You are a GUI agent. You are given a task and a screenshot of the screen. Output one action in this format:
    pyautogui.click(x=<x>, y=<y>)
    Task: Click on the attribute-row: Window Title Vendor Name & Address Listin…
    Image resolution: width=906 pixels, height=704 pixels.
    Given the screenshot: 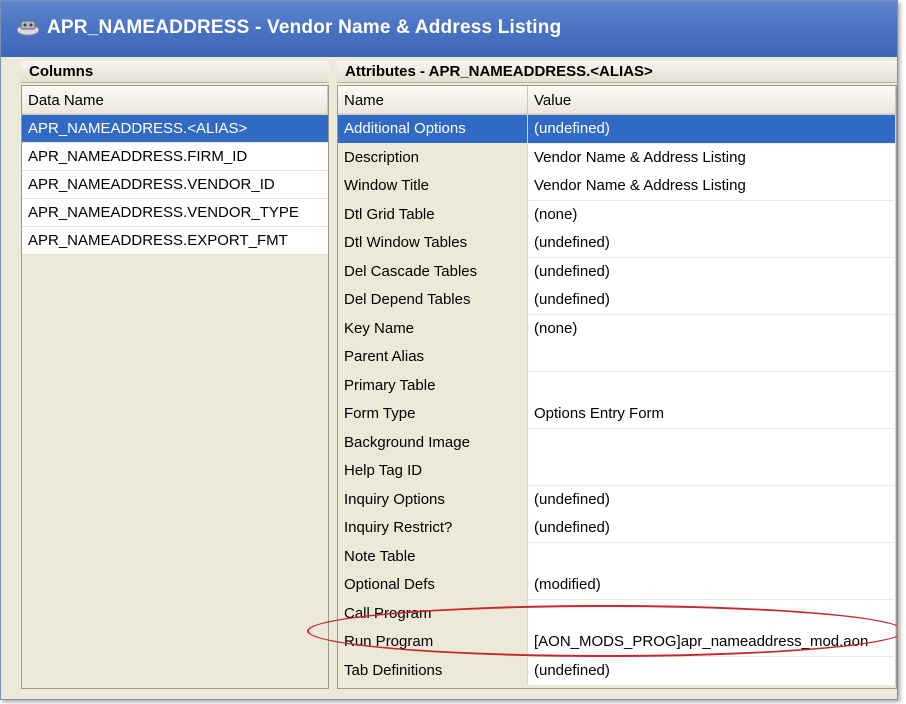 What is the action you would take?
    pyautogui.click(x=617, y=186)
    